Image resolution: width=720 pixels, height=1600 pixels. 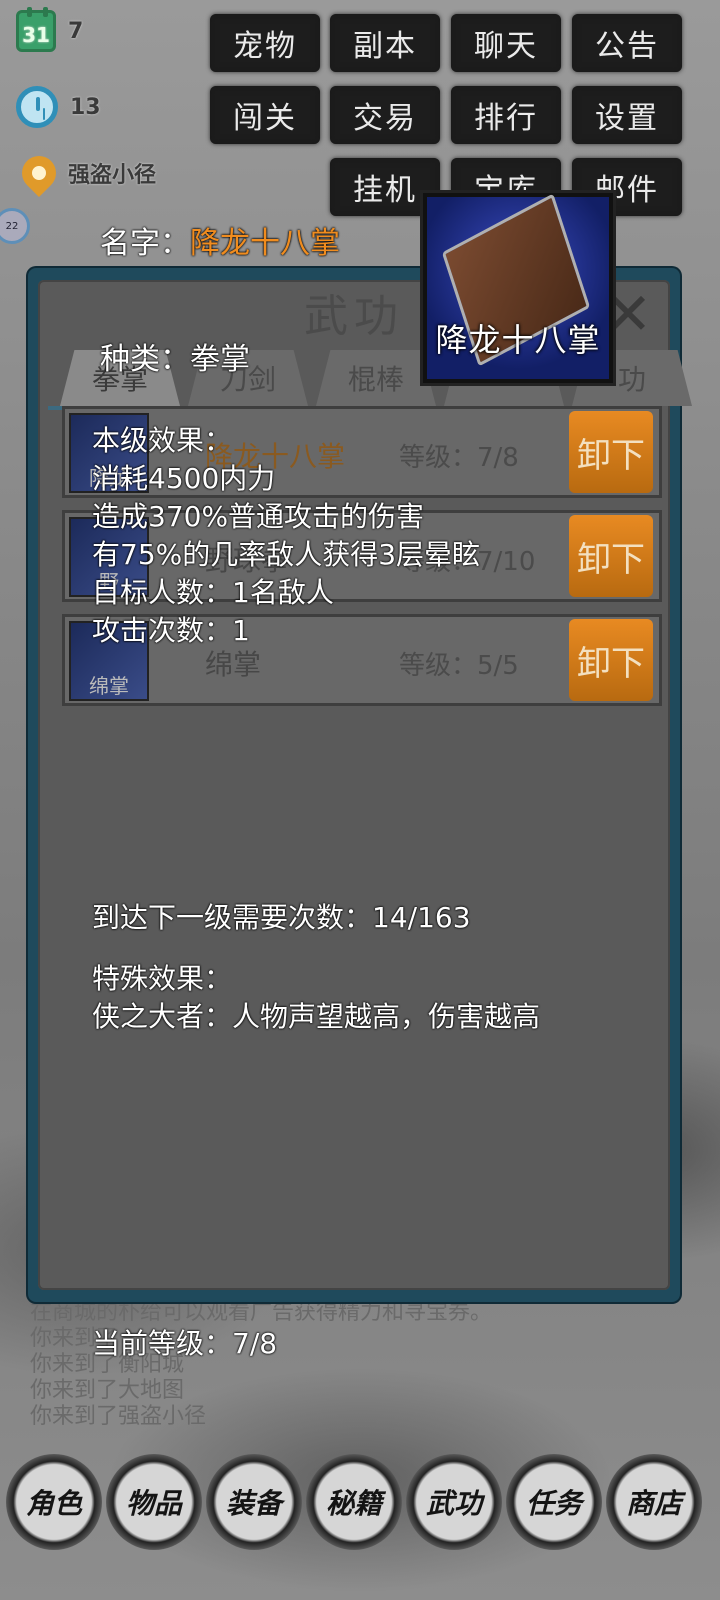 I want to click on ranking-button: 排行, so click(x=506, y=115).